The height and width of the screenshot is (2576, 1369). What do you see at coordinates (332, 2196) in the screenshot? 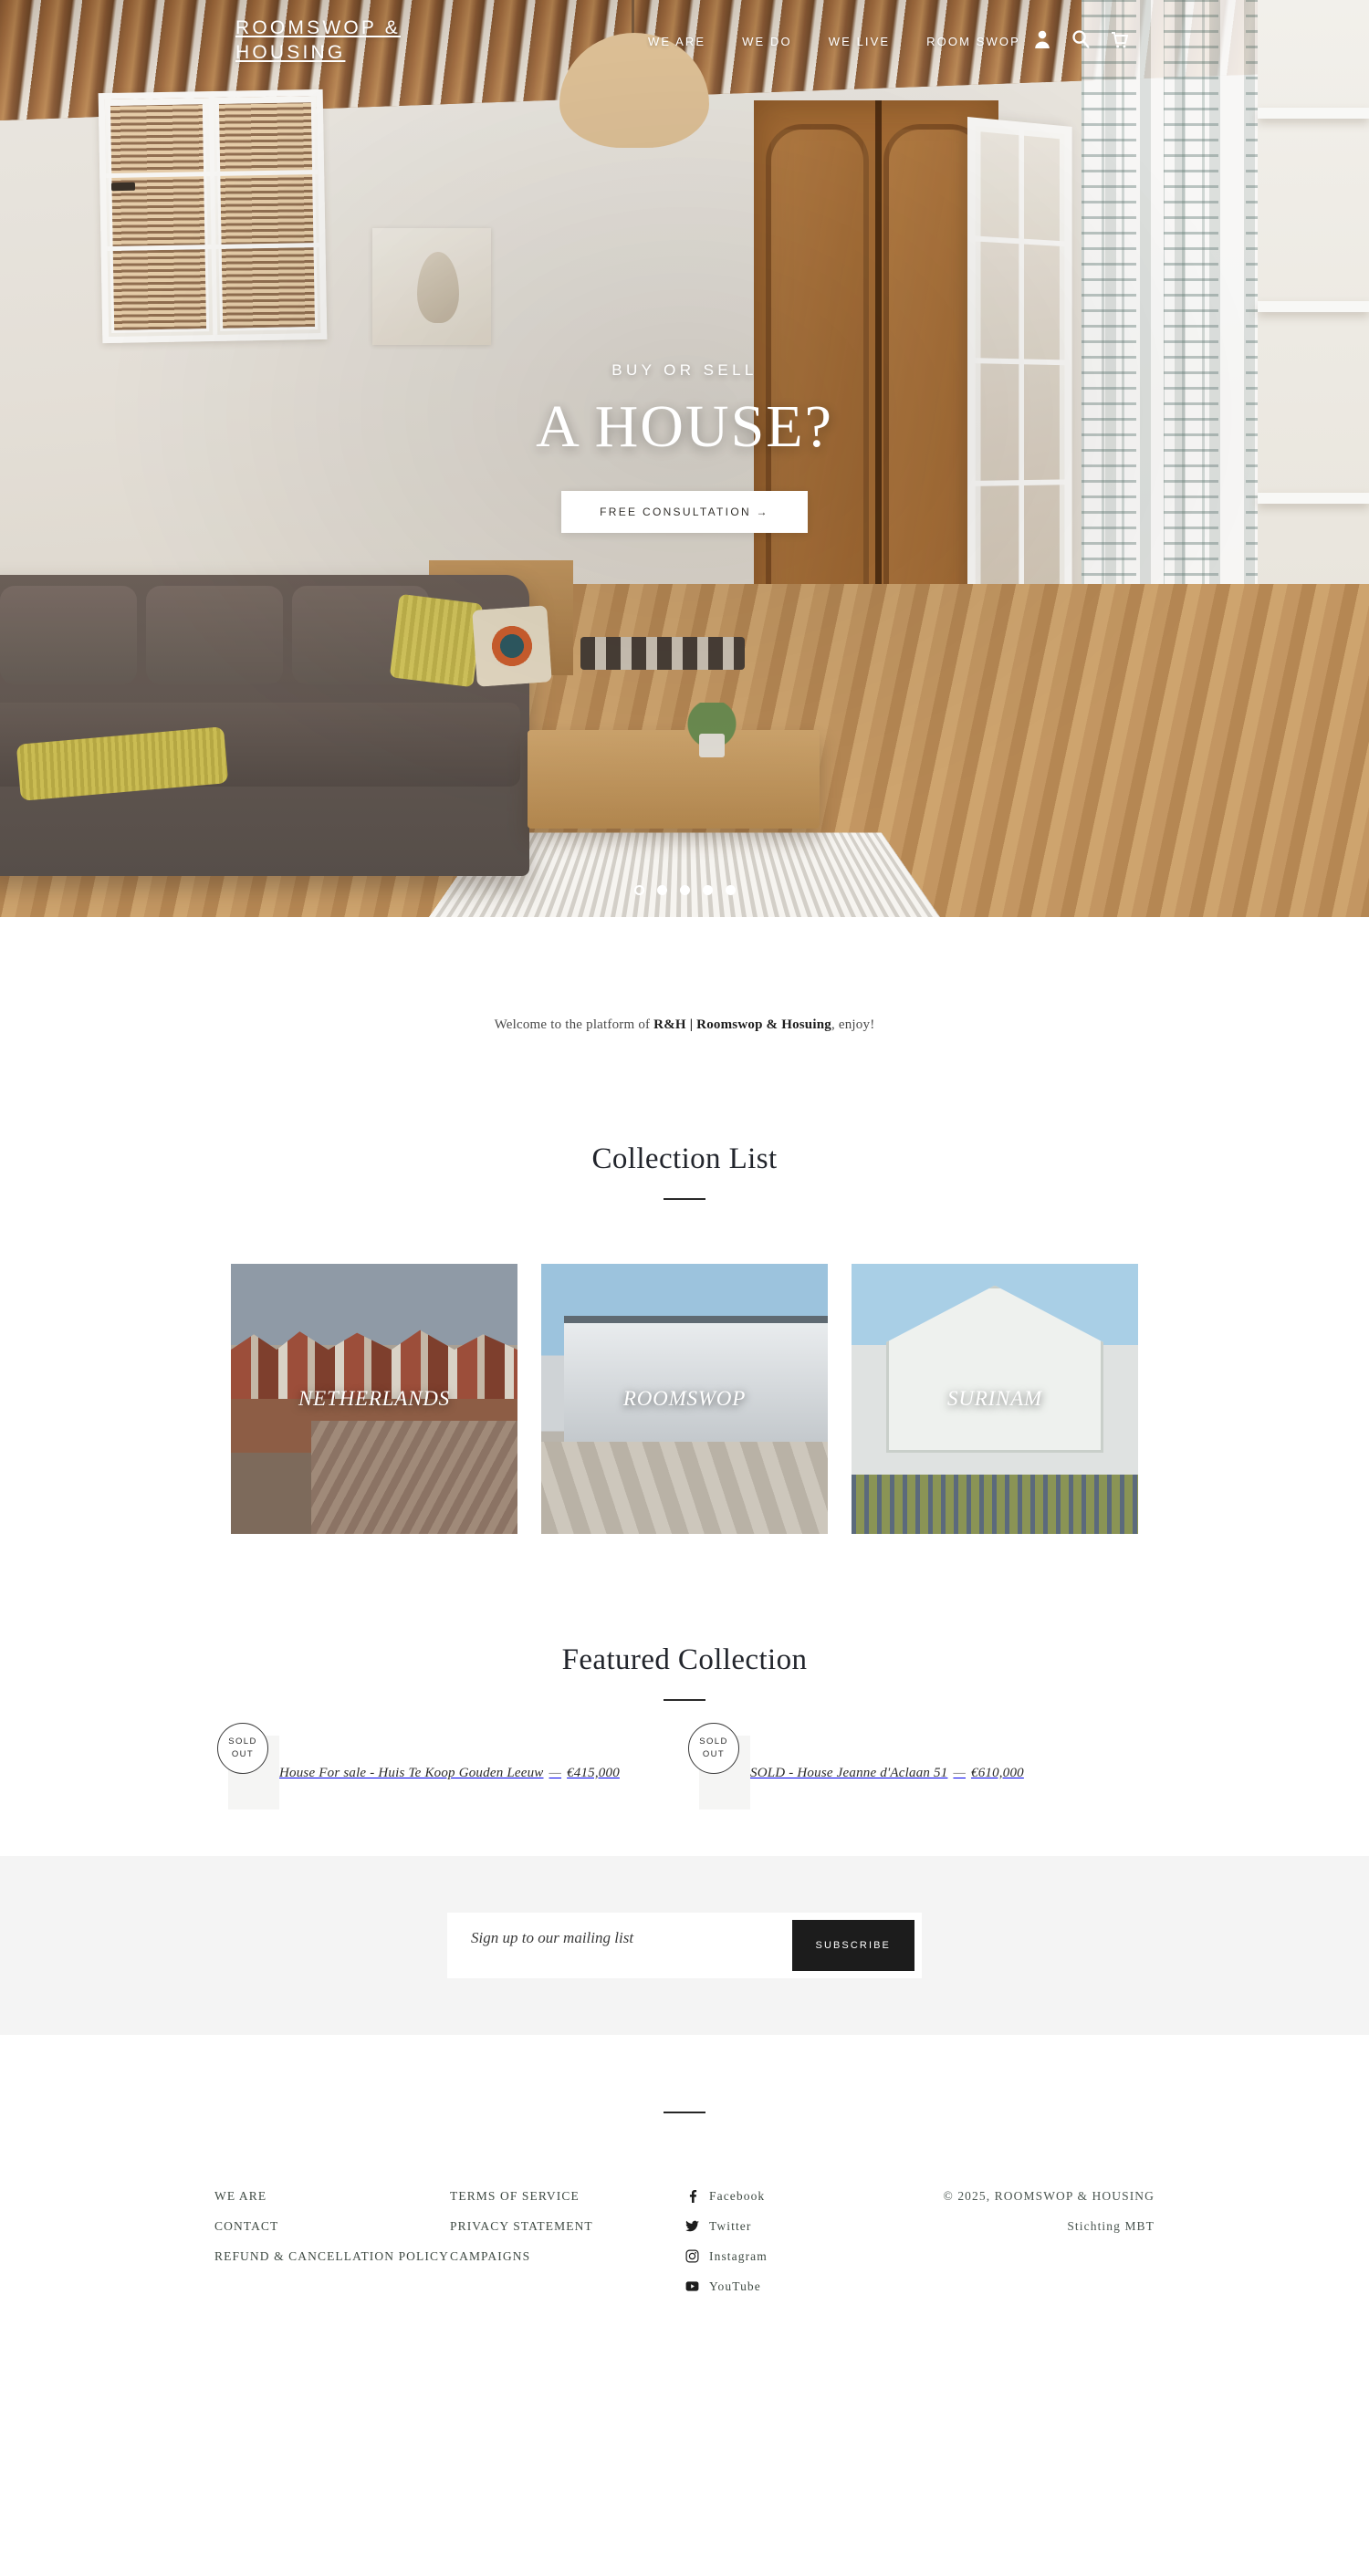
I see `footer-link-we-are: WE ARE` at bounding box center [332, 2196].